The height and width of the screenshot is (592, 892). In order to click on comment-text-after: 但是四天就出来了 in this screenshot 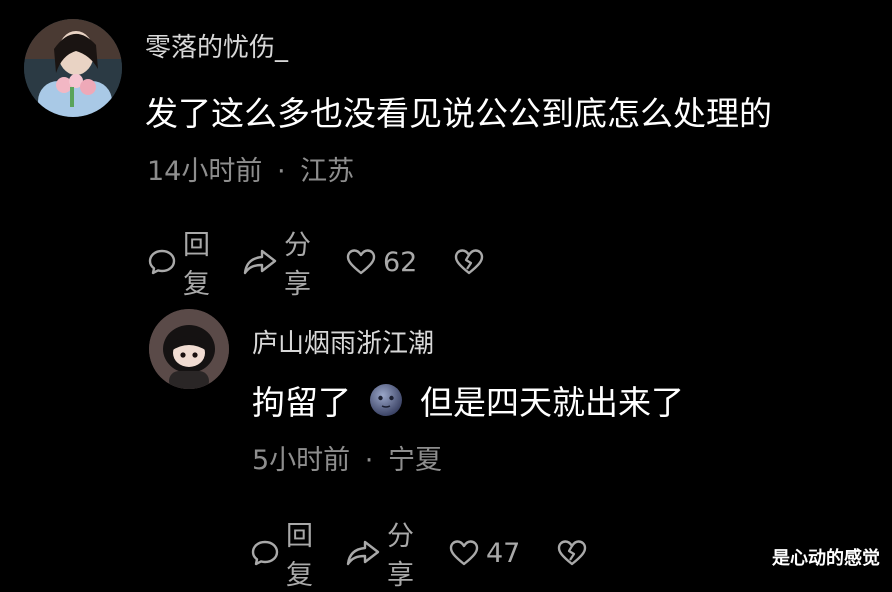, I will do `click(552, 402)`.